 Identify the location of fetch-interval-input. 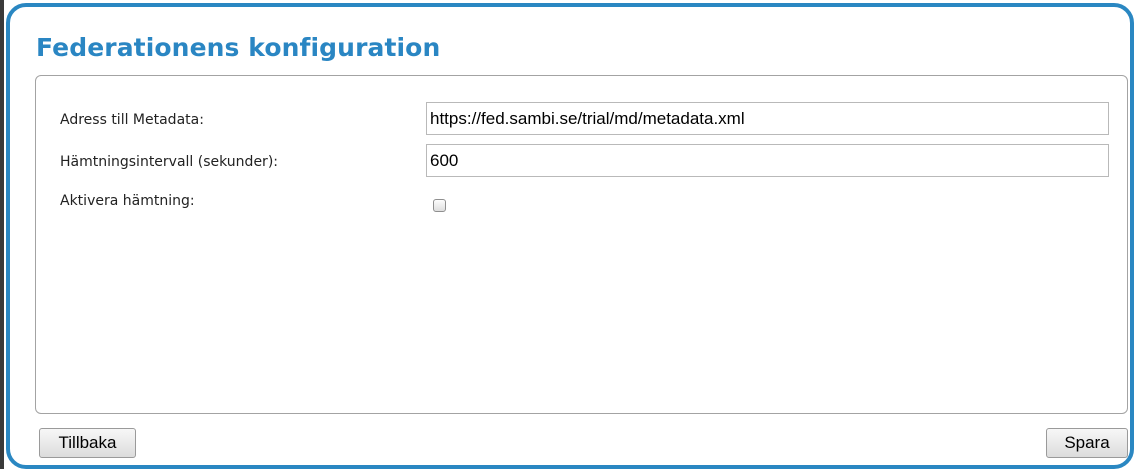
(767, 160).